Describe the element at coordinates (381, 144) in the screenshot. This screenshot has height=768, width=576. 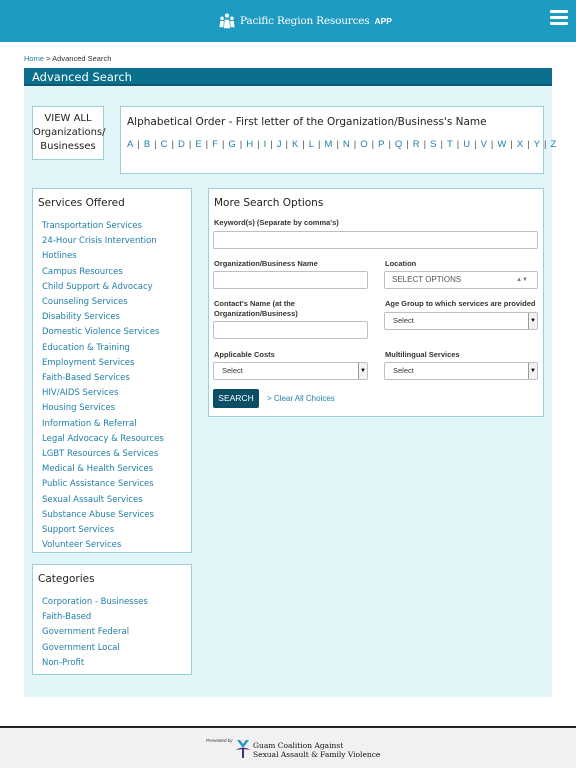
I see `letter-link-p: P` at that location.